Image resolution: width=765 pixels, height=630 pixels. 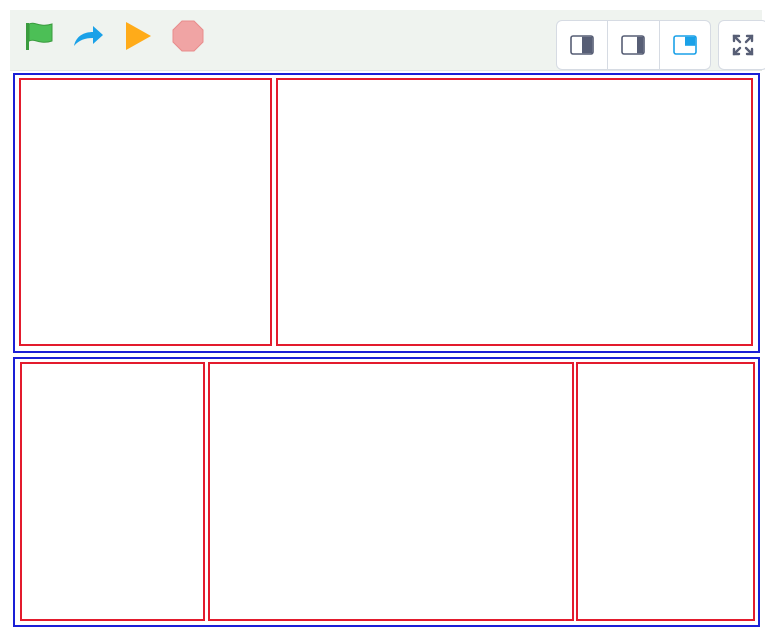 What do you see at coordinates (145, 212) in the screenshot?
I see `top-left-panel` at bounding box center [145, 212].